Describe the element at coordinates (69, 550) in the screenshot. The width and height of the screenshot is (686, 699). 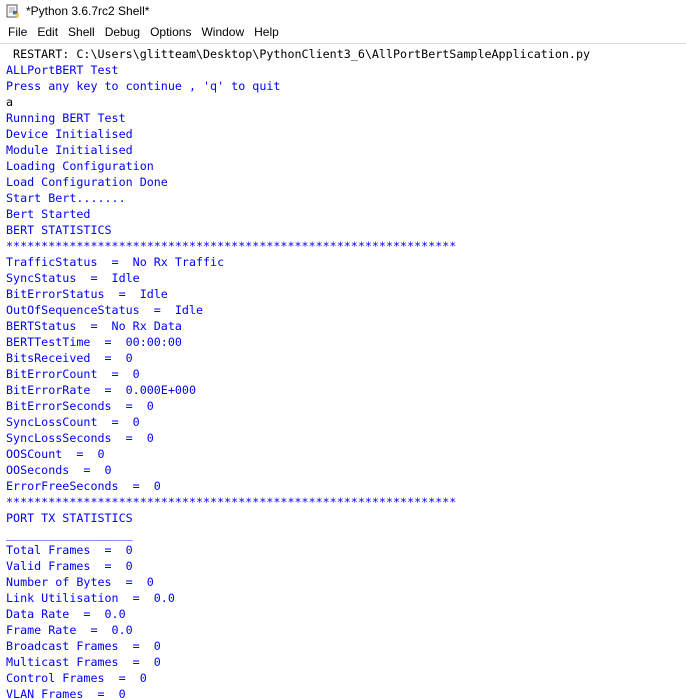
I see `shell-line-output: Total Frames = 0` at that location.